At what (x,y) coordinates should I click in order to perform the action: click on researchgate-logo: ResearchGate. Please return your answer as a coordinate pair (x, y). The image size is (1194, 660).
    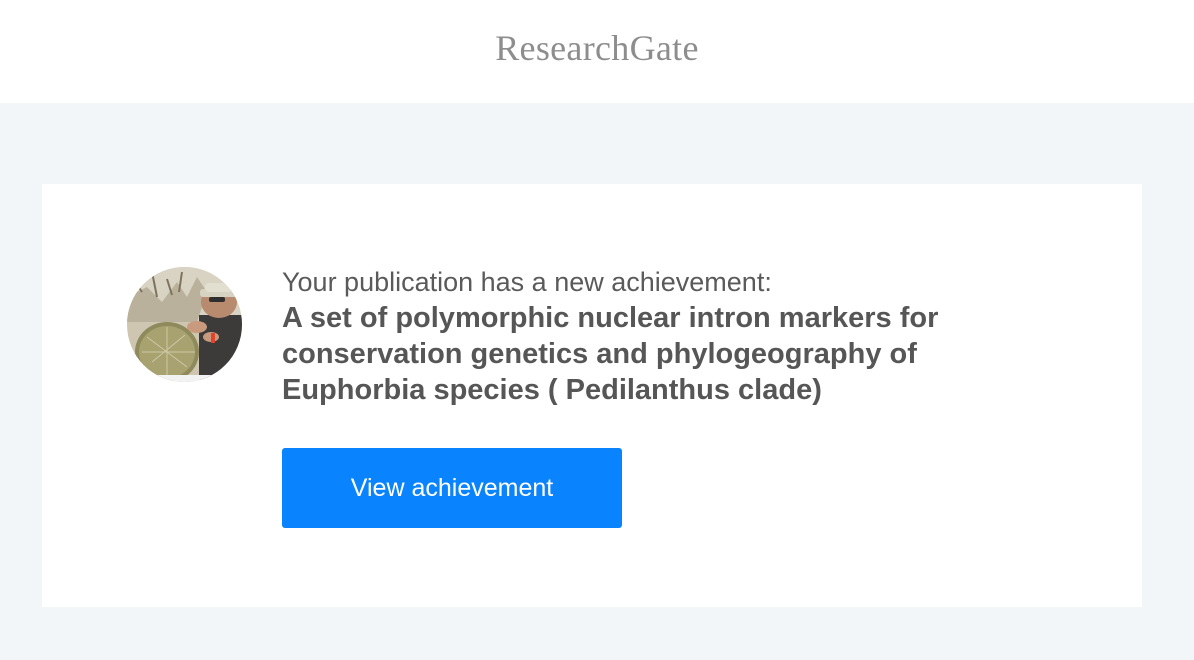
    Looking at the image, I should click on (597, 48).